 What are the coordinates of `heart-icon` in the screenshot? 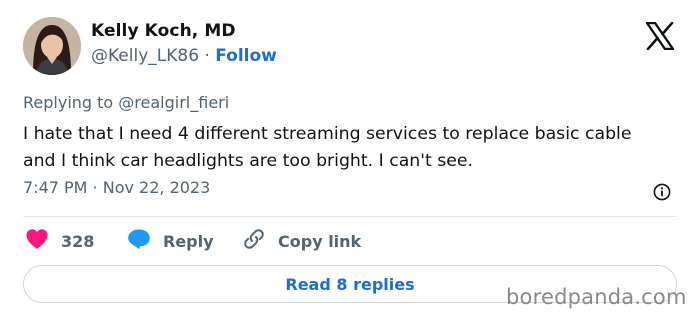 It's located at (37, 241).